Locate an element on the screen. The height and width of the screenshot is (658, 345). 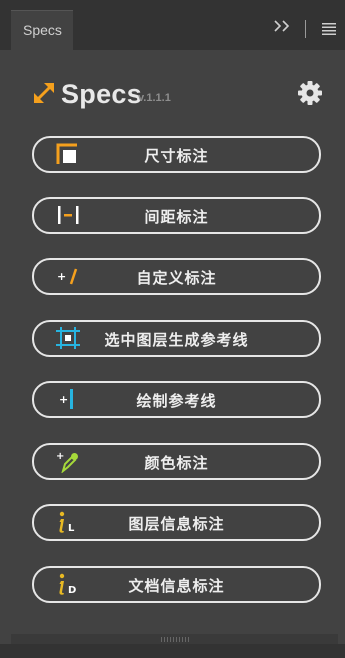
collapse-panel-icon is located at coordinates (283, 26).